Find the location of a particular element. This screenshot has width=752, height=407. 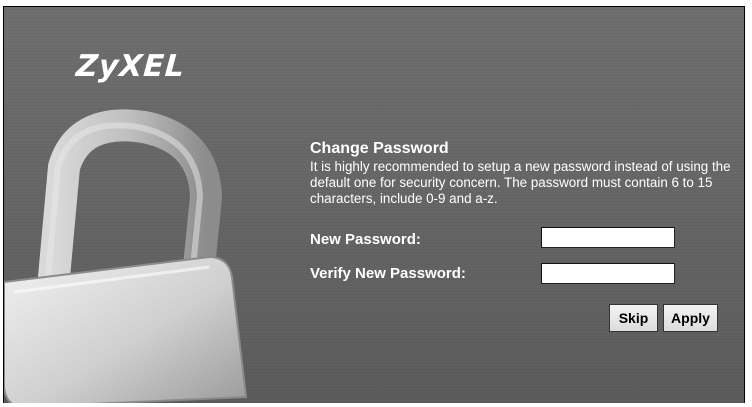

new-password-input is located at coordinates (608, 237).